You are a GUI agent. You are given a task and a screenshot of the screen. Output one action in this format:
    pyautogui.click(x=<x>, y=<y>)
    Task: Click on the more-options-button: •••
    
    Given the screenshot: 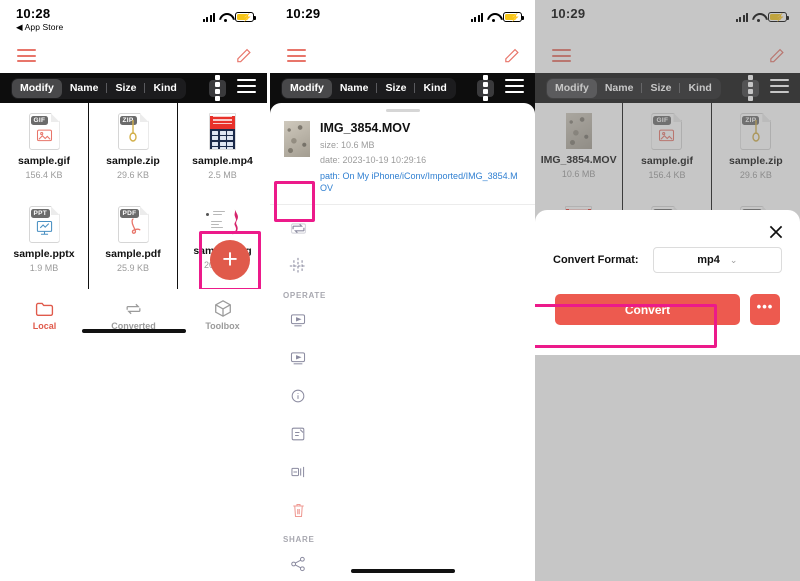 What is the action you would take?
    pyautogui.click(x=765, y=309)
    